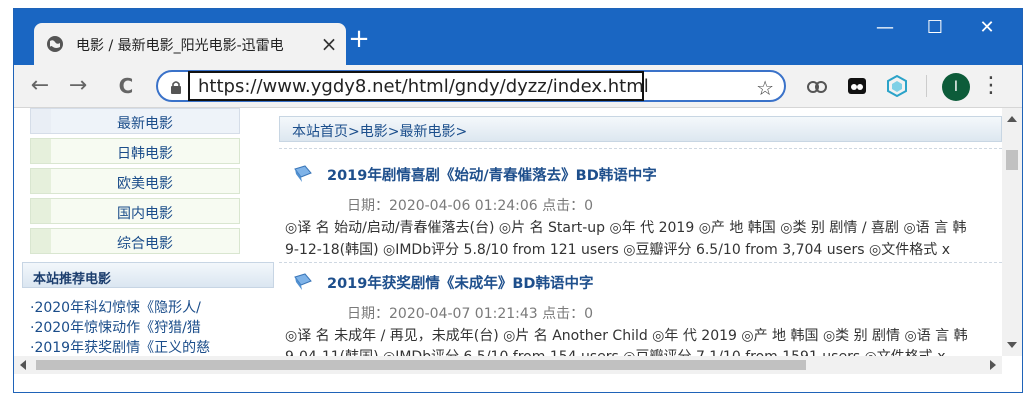 Image resolution: width=1036 pixels, height=400 pixels. I want to click on sidebar-item-latest: 最新电影, so click(135, 121).